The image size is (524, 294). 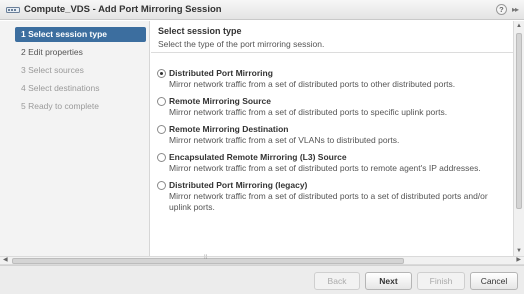 What do you see at coordinates (519, 121) in the screenshot?
I see `vertical-scroll-thumb` at bounding box center [519, 121].